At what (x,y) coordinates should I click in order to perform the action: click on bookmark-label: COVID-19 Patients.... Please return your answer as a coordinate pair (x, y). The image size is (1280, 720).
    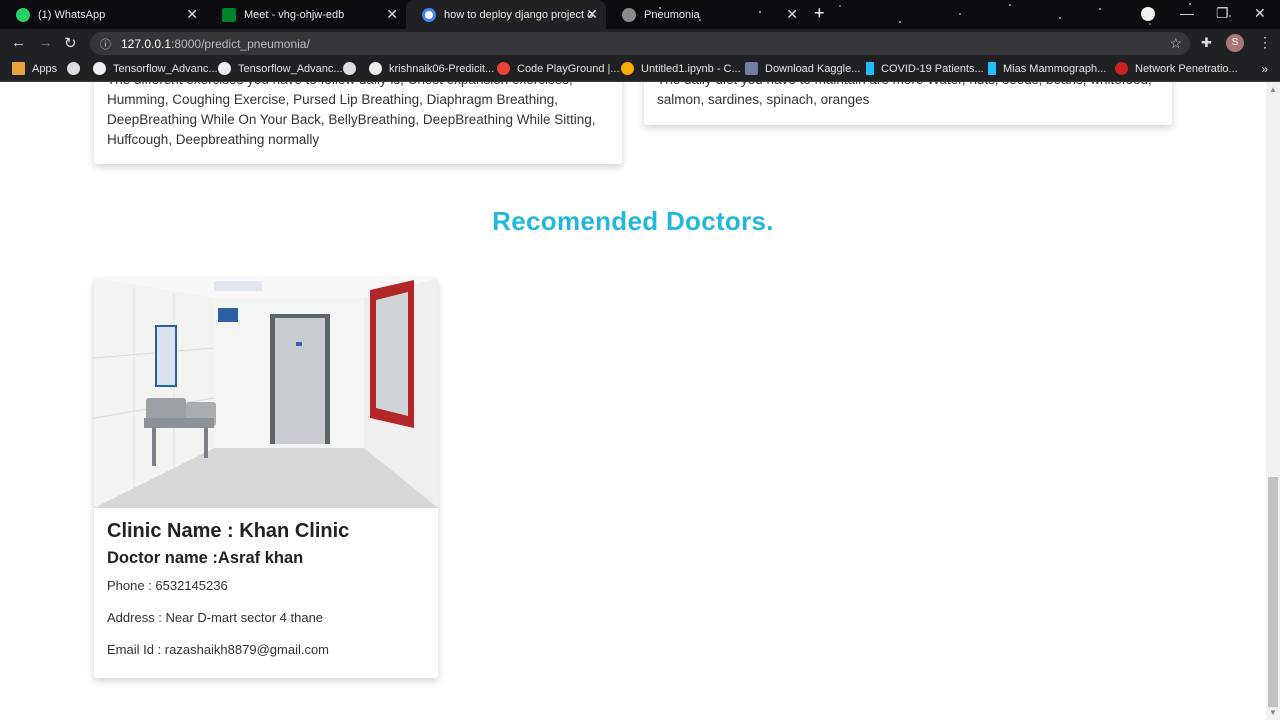
    Looking at the image, I should click on (932, 68).